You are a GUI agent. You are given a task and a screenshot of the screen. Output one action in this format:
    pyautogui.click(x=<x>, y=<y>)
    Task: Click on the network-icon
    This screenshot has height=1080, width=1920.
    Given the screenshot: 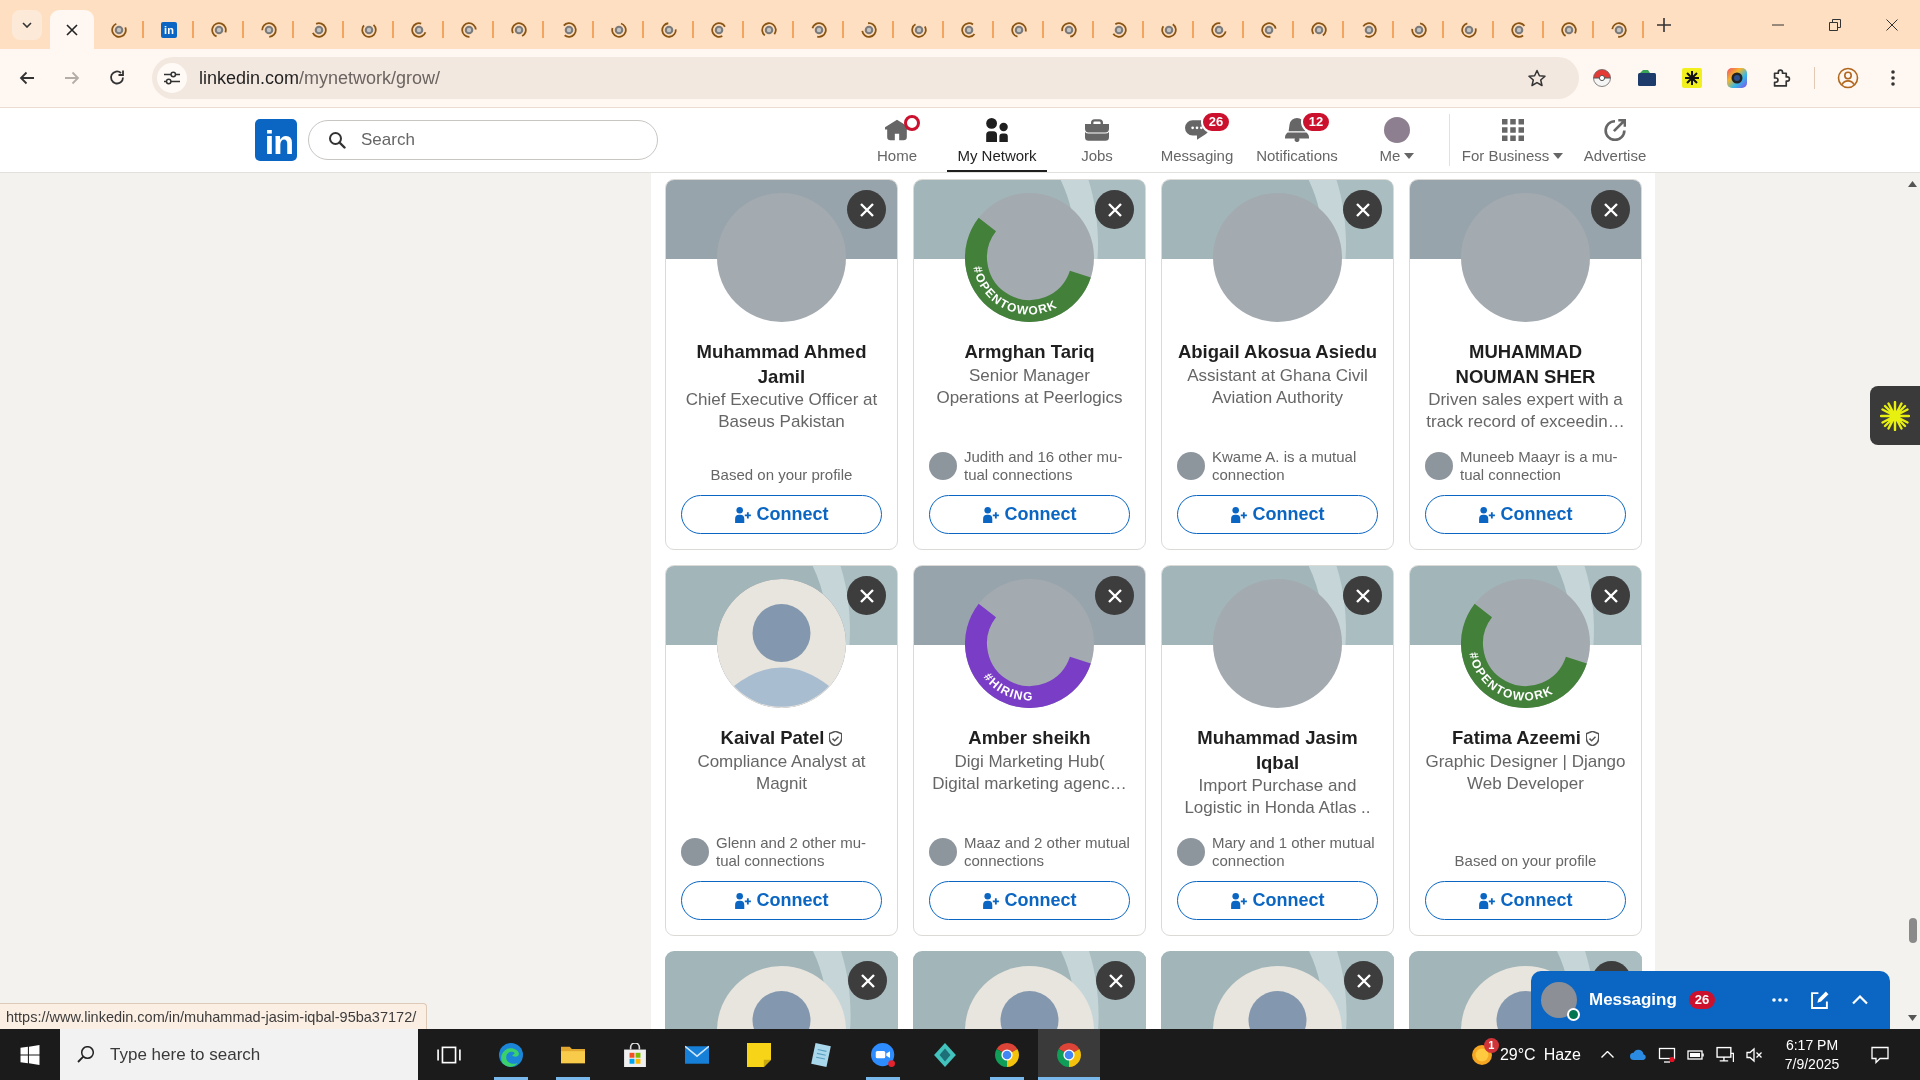 What is the action you would take?
    pyautogui.click(x=1724, y=1054)
    